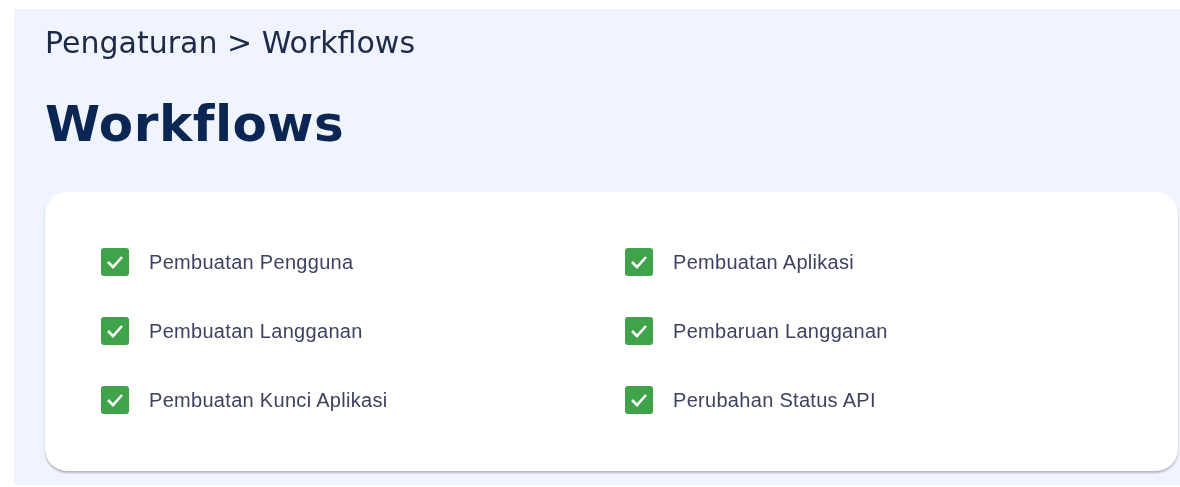 This screenshot has width=1180, height=487. Describe the element at coordinates (251, 262) in the screenshot. I see `checkbox-label: Pembuatan Pengguna` at that location.